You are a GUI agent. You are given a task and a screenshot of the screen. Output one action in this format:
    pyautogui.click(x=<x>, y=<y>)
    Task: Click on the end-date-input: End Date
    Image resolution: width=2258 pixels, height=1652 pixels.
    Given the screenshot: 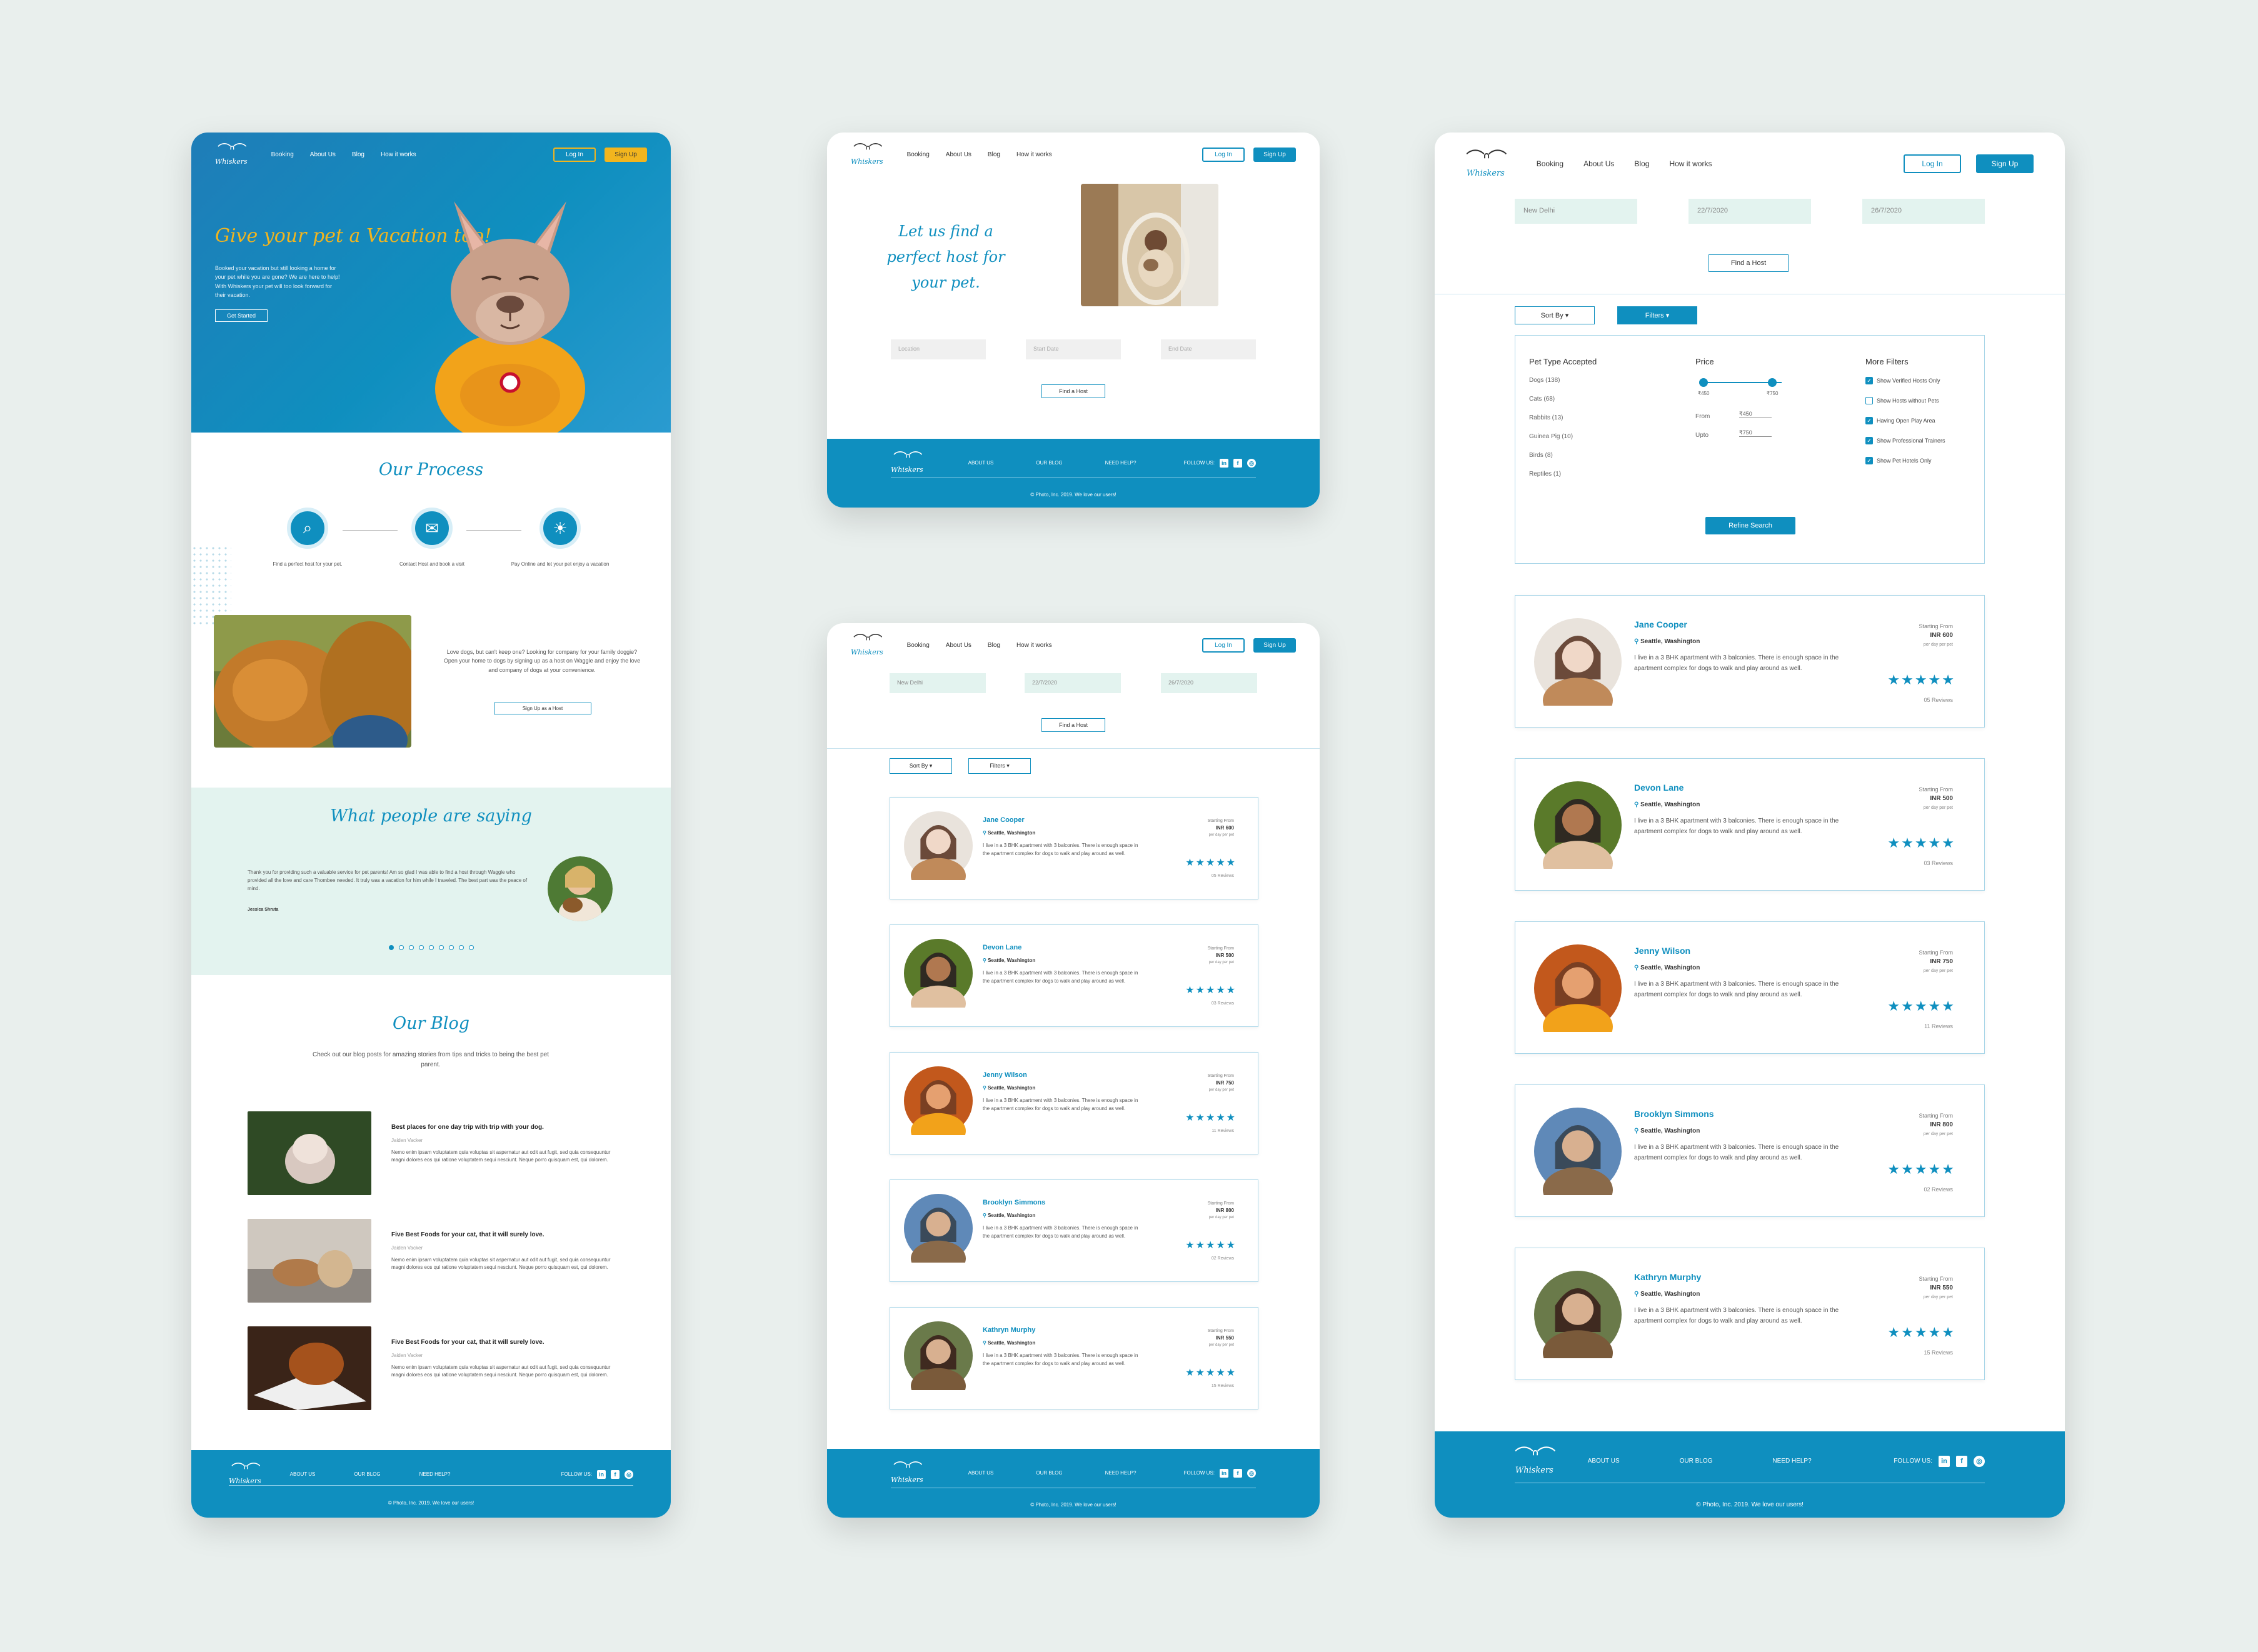 What is the action you would take?
    pyautogui.click(x=1208, y=349)
    